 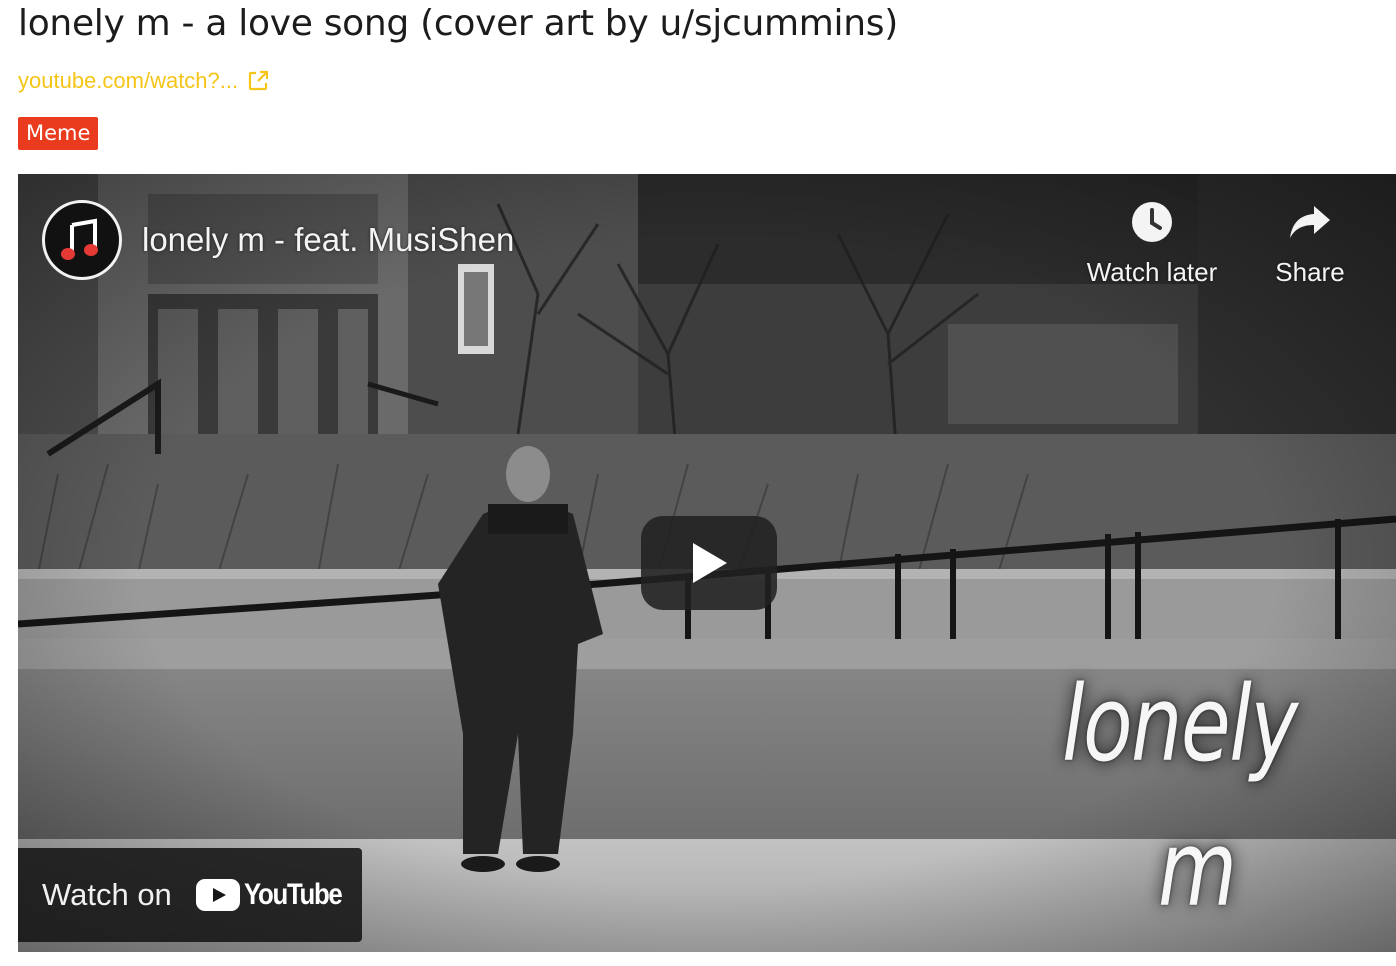 I want to click on post-flair: Meme, so click(x=58, y=133).